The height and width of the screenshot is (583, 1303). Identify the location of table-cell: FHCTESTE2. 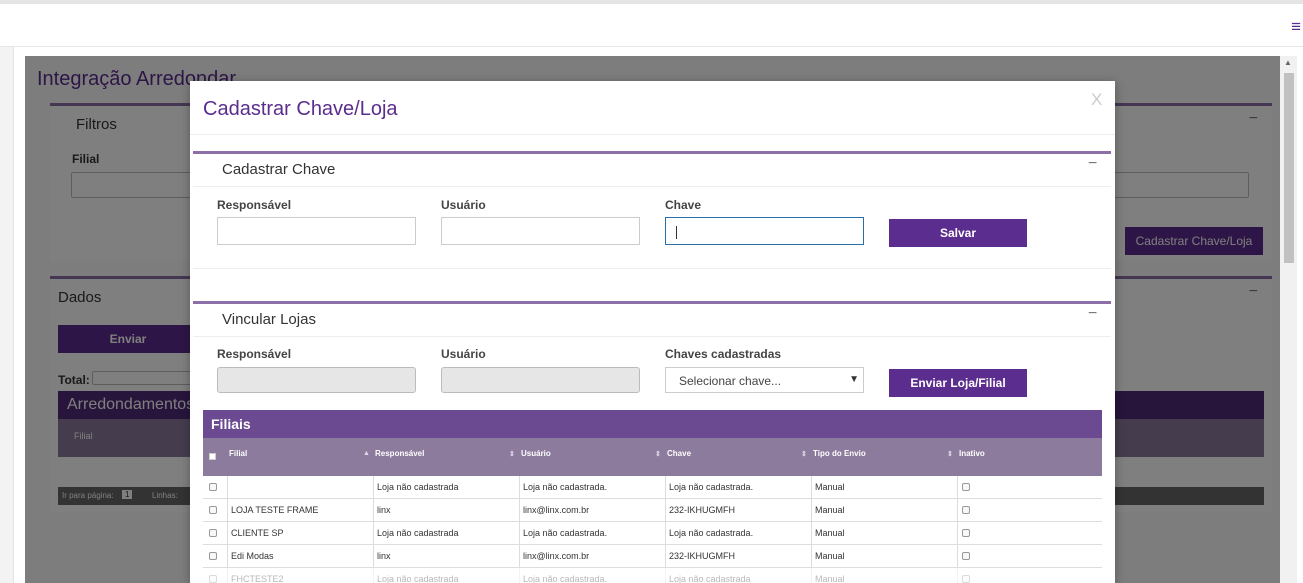
(300, 575).